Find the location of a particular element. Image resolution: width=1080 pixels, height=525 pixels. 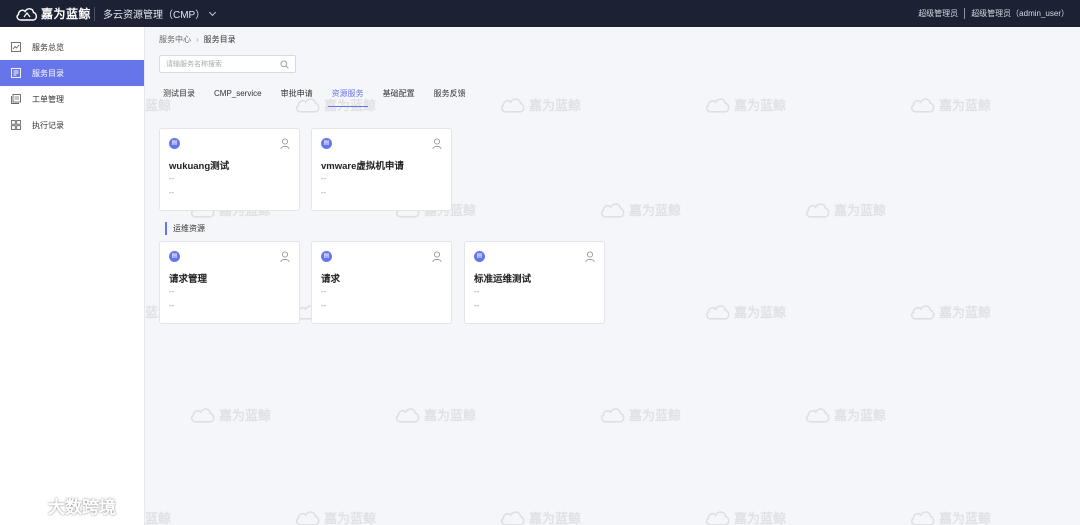

ticket-icon is located at coordinates (16, 99).